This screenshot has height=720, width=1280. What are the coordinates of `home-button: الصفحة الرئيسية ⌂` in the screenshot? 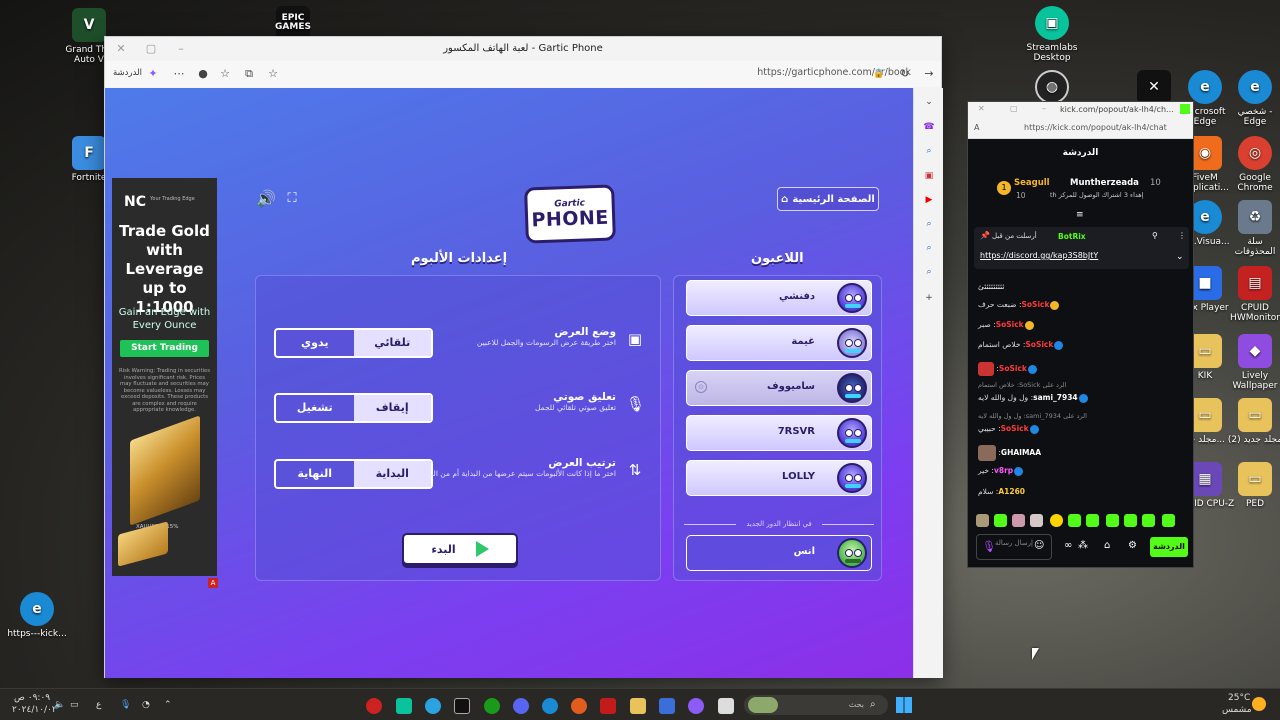 It's located at (828, 199).